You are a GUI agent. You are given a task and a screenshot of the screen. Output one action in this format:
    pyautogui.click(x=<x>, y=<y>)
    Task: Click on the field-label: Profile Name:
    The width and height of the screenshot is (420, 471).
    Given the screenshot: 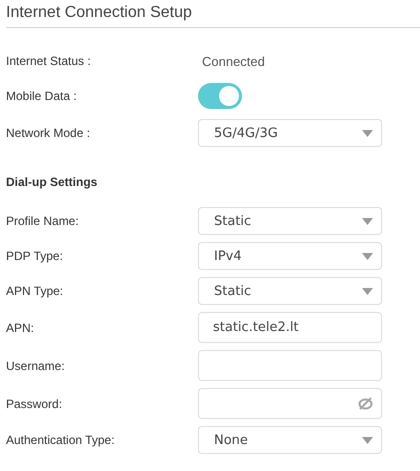 What is the action you would take?
    pyautogui.click(x=43, y=221)
    